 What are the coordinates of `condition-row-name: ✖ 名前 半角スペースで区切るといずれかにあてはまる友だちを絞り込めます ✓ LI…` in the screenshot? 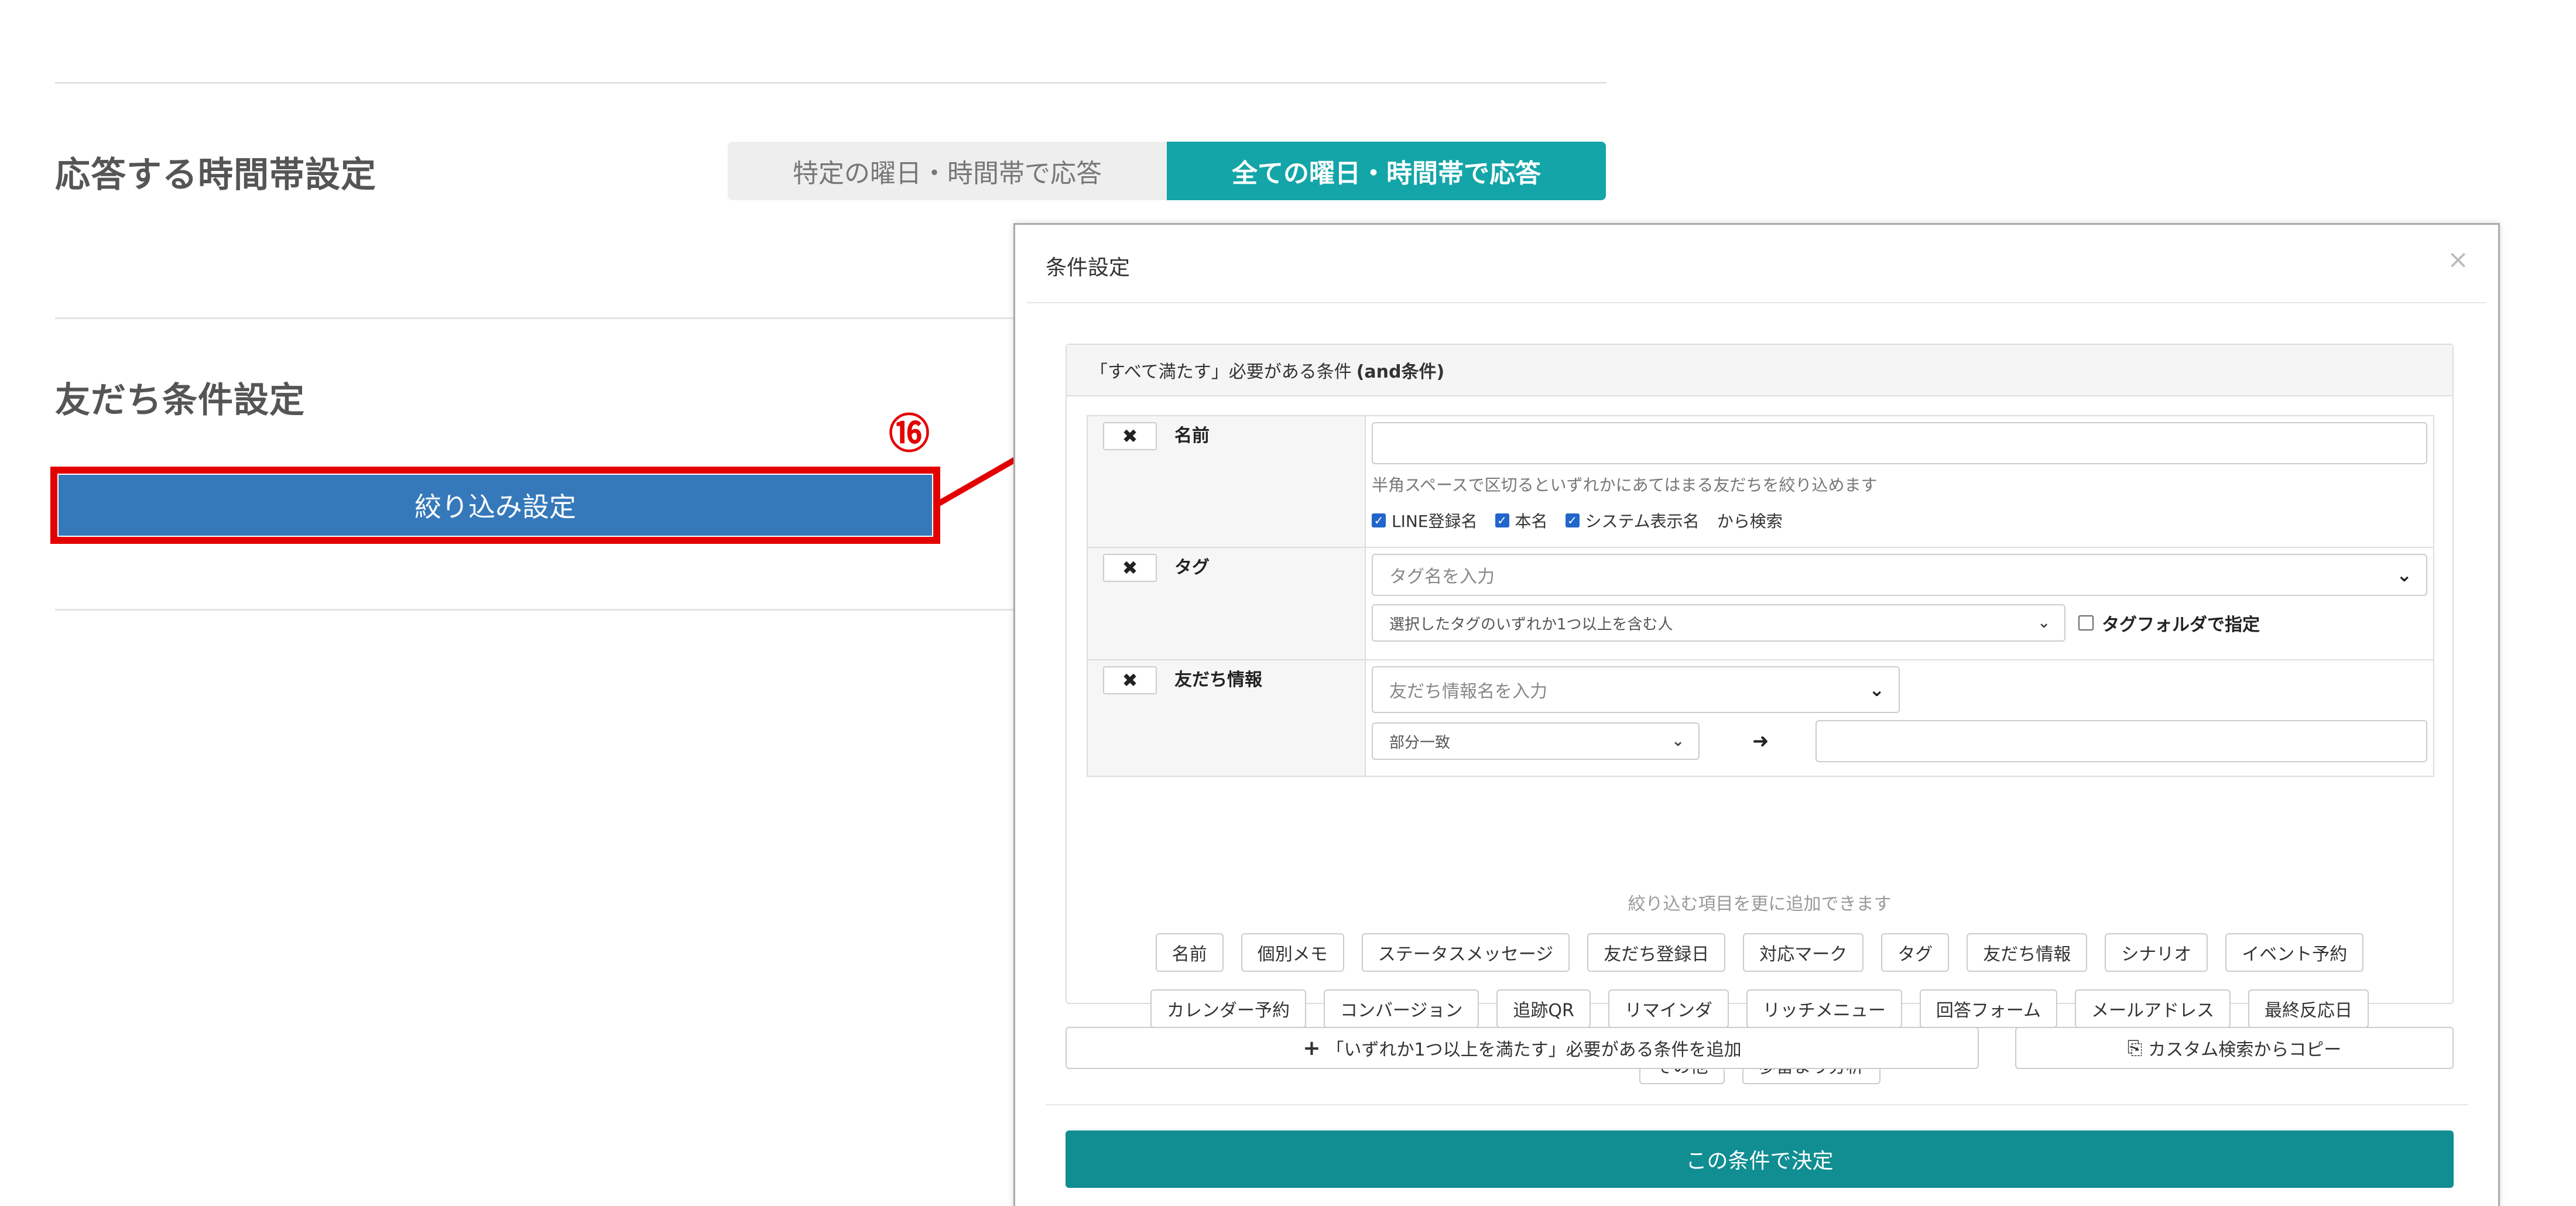 It's located at (1760, 482).